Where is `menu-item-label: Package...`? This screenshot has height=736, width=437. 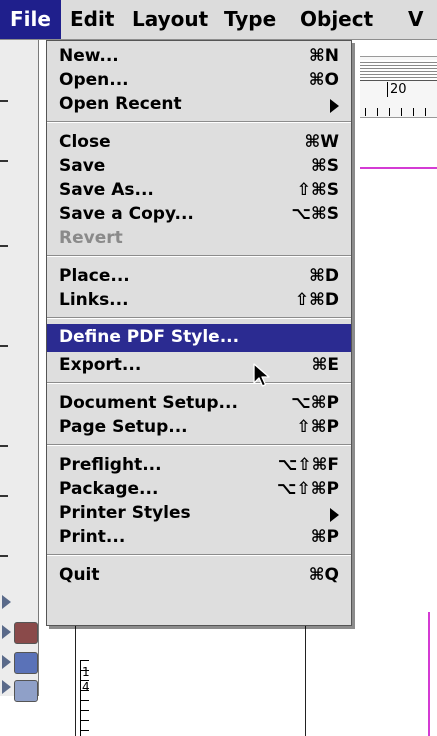 menu-item-label: Package... is located at coordinates (109, 489).